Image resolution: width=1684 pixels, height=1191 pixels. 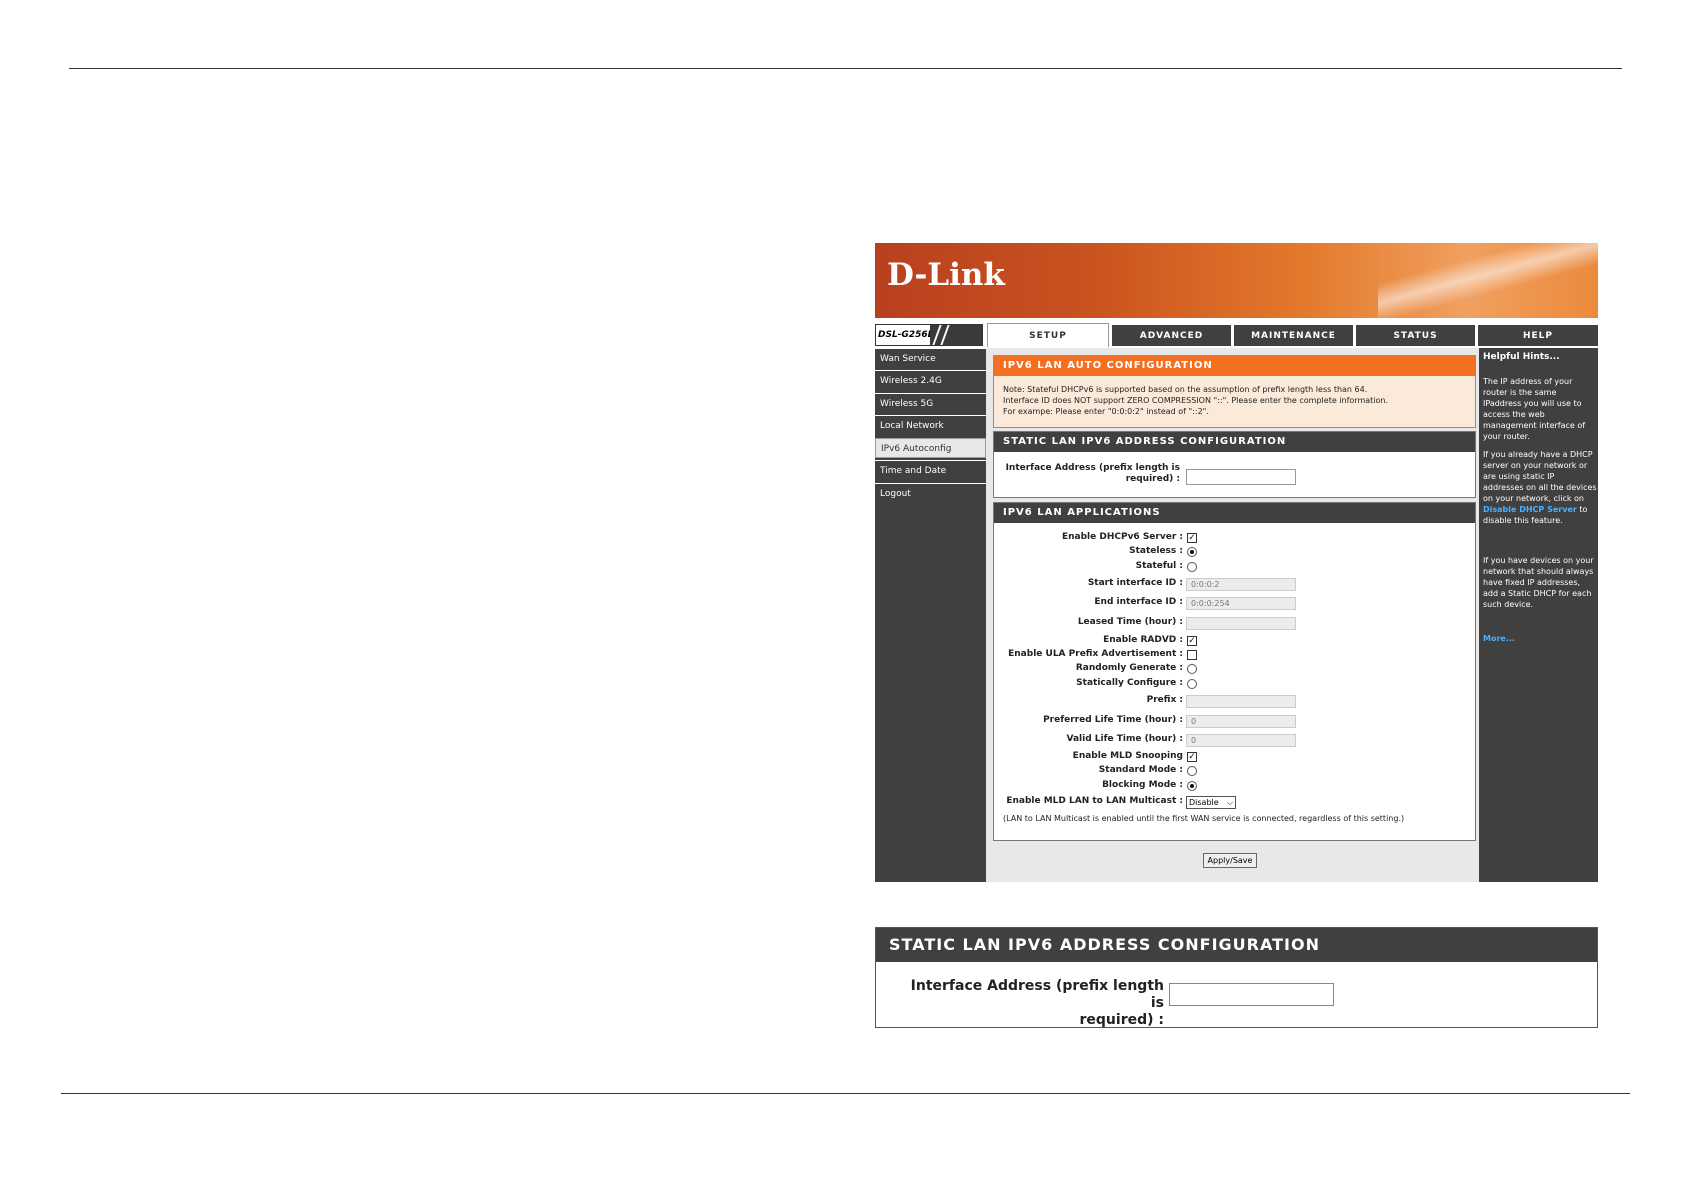 What do you see at coordinates (1530, 509) in the screenshot?
I see `disable-dhcp-server-link: Disable DHCP Server` at bounding box center [1530, 509].